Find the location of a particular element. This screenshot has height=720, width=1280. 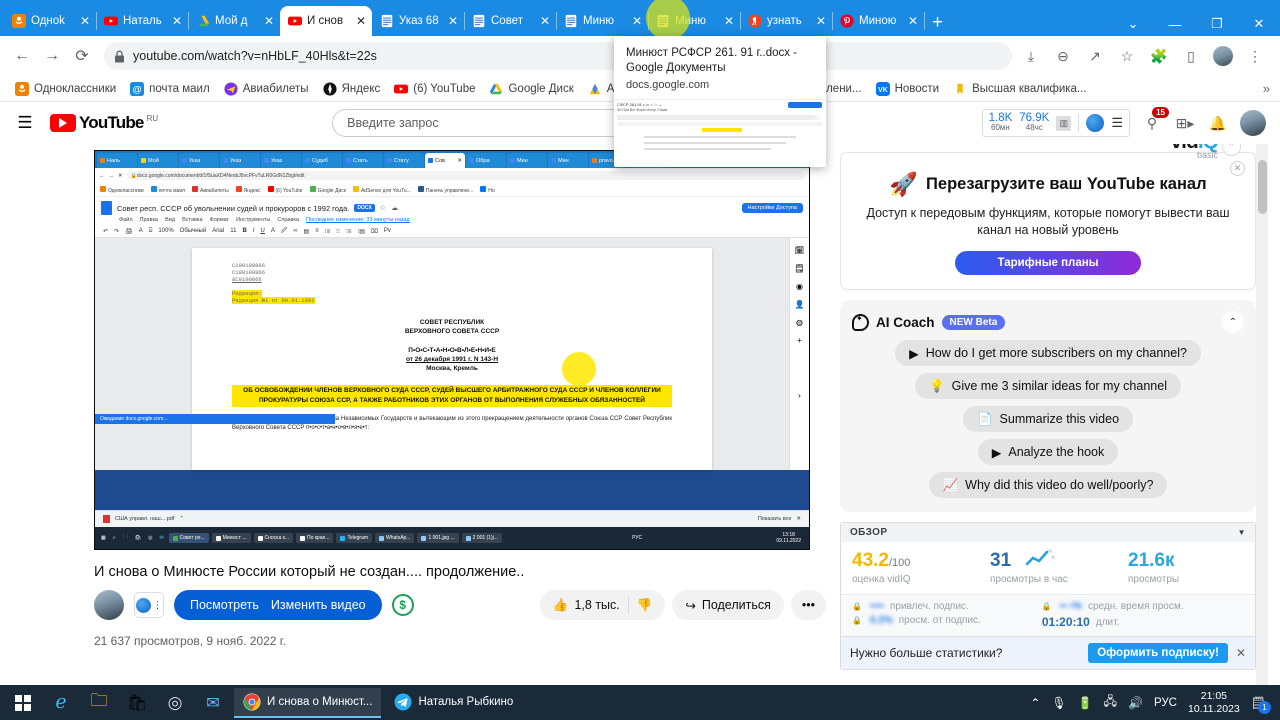

hamburger-icon: ☰ is located at coordinates (25, 123).